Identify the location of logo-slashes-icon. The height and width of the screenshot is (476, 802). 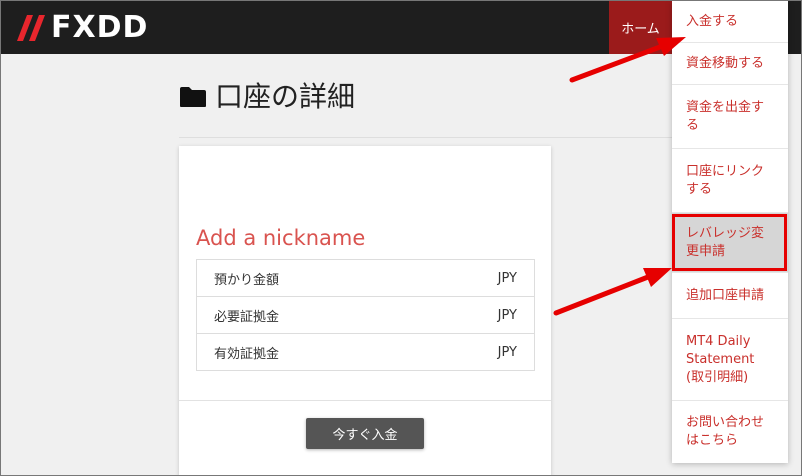
(31, 28).